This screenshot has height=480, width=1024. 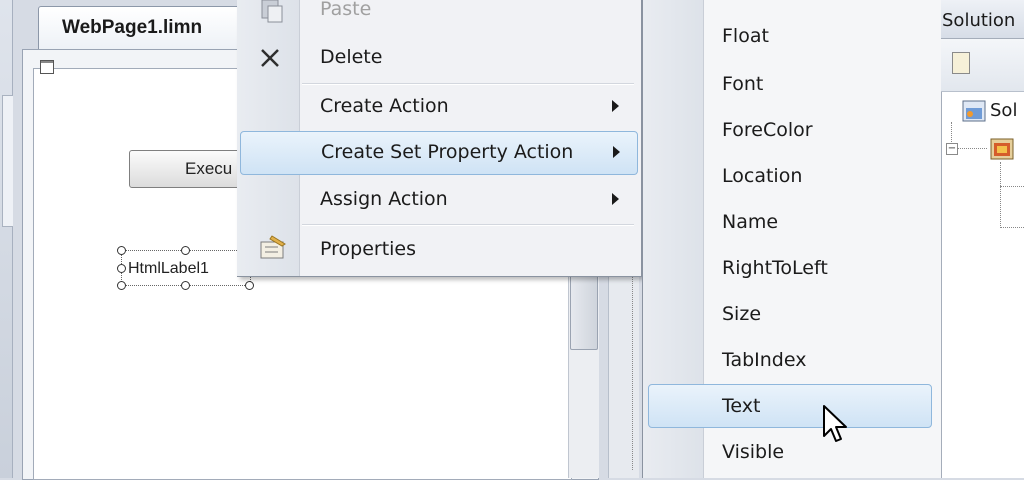 I want to click on document-tab-title: WebPage1.limn, so click(x=132, y=27).